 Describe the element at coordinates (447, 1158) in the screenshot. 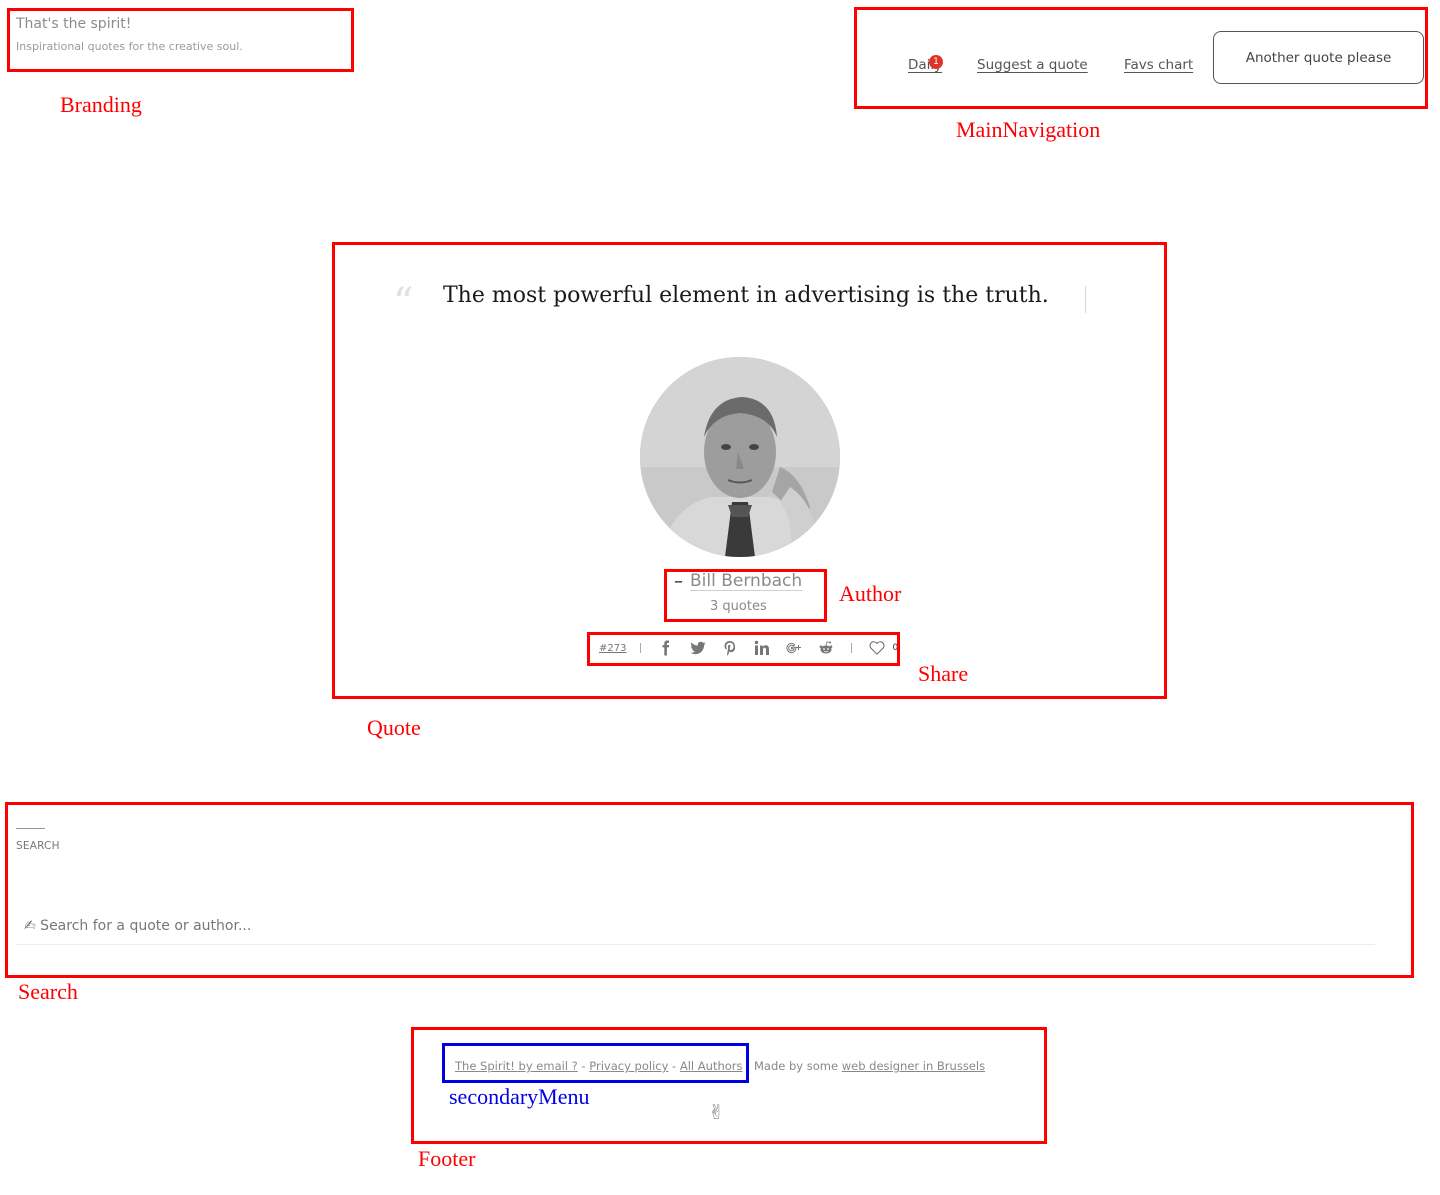

I see `footer-annotation: Footer` at that location.